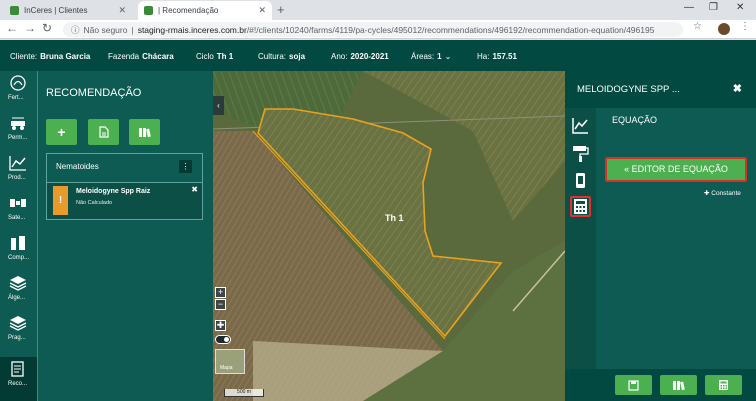 The height and width of the screenshot is (401, 756). I want to click on calculate-button, so click(723, 385).